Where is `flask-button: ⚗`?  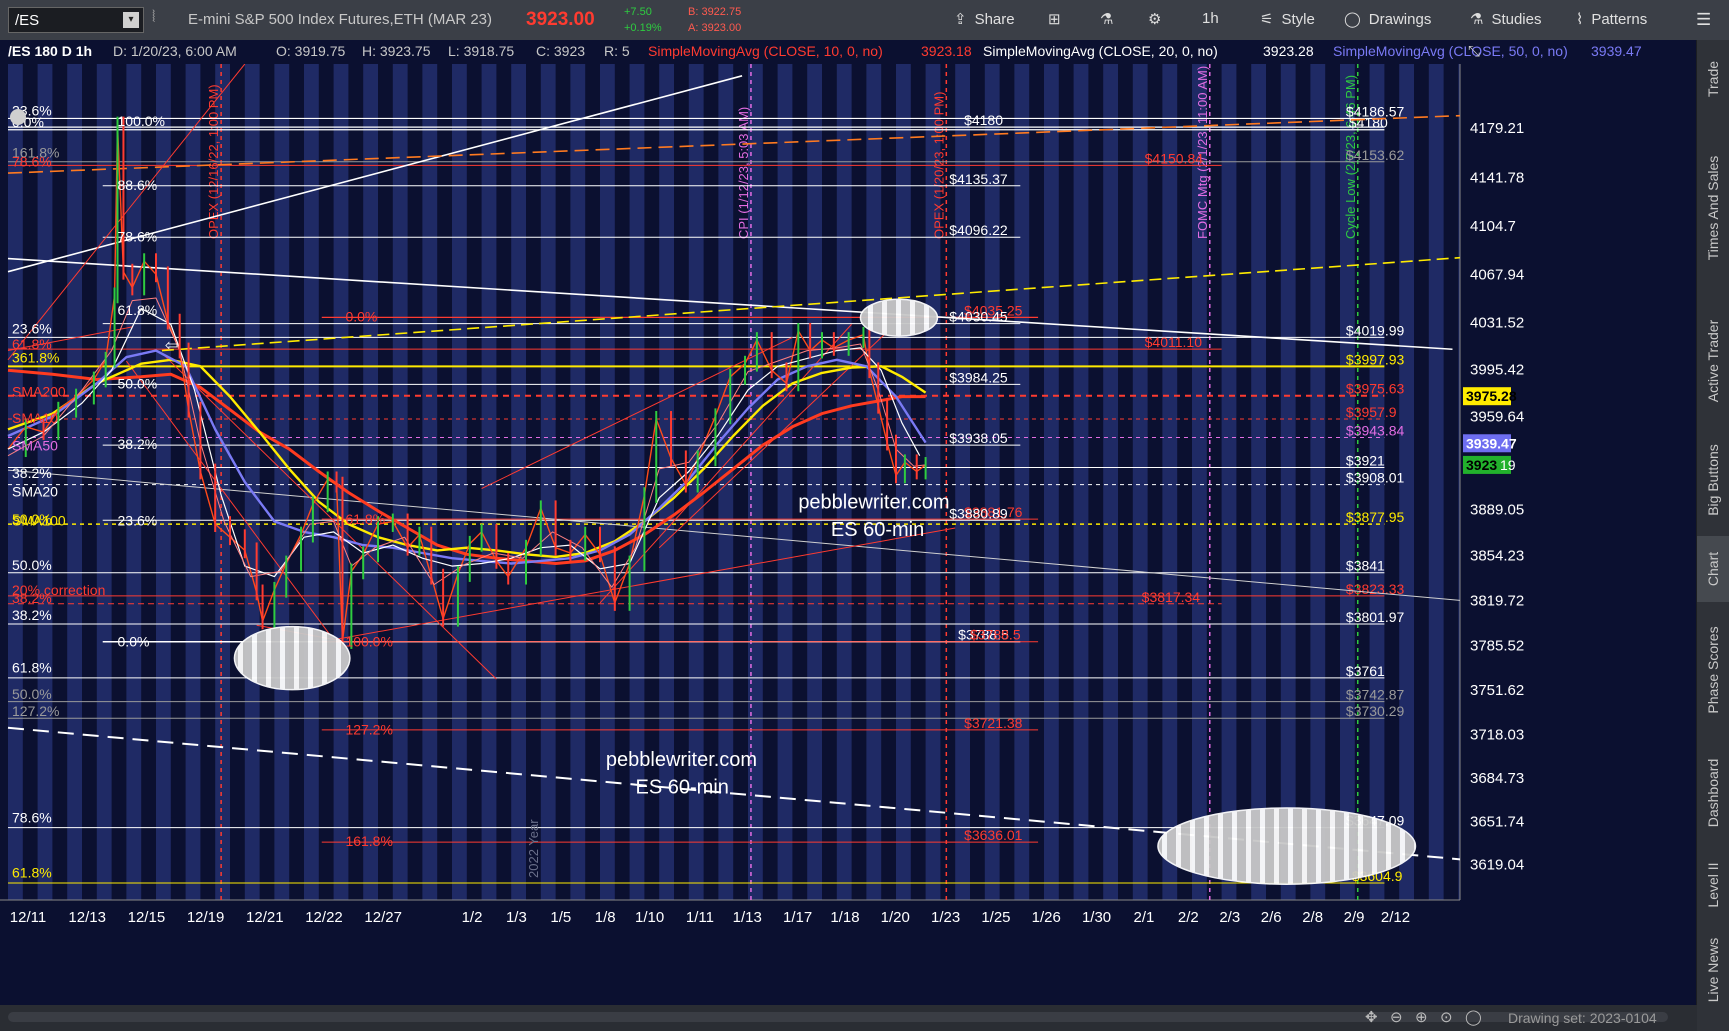 flask-button: ⚗ is located at coordinates (1110, 19).